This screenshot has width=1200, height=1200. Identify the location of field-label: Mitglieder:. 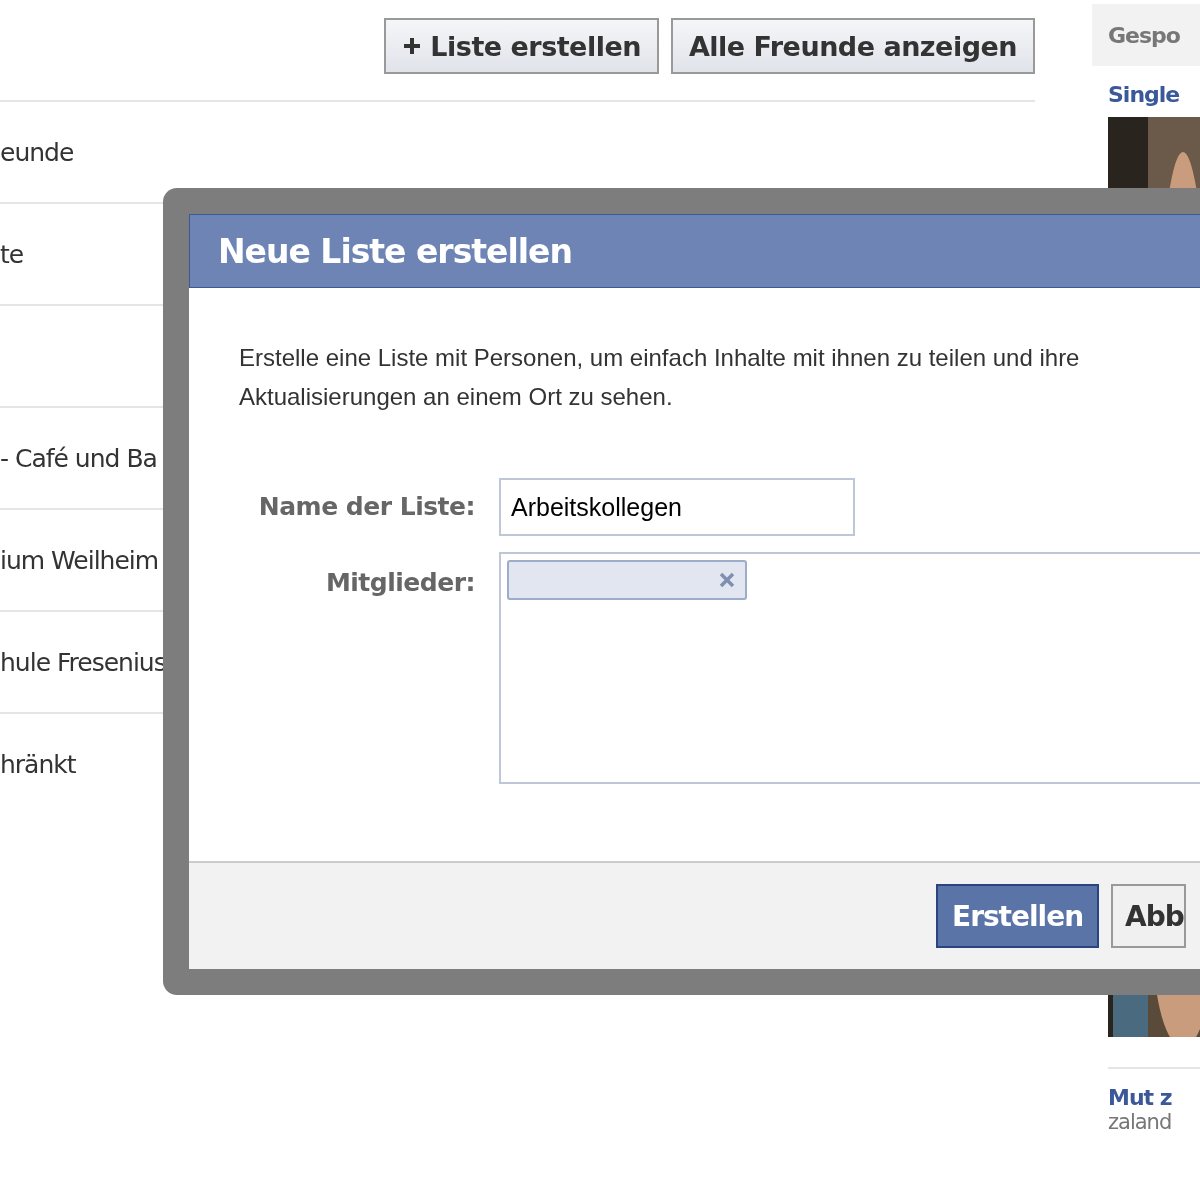
(399, 583).